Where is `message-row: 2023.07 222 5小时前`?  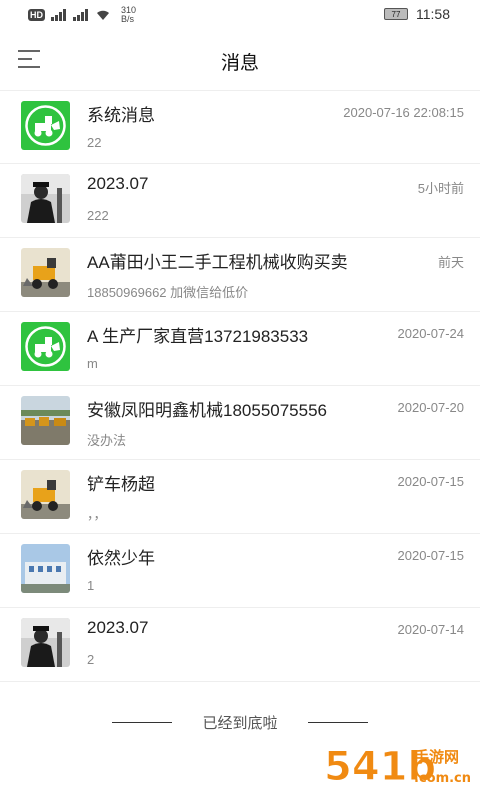
message-row: 2023.07 222 5小时前 is located at coordinates (240, 201).